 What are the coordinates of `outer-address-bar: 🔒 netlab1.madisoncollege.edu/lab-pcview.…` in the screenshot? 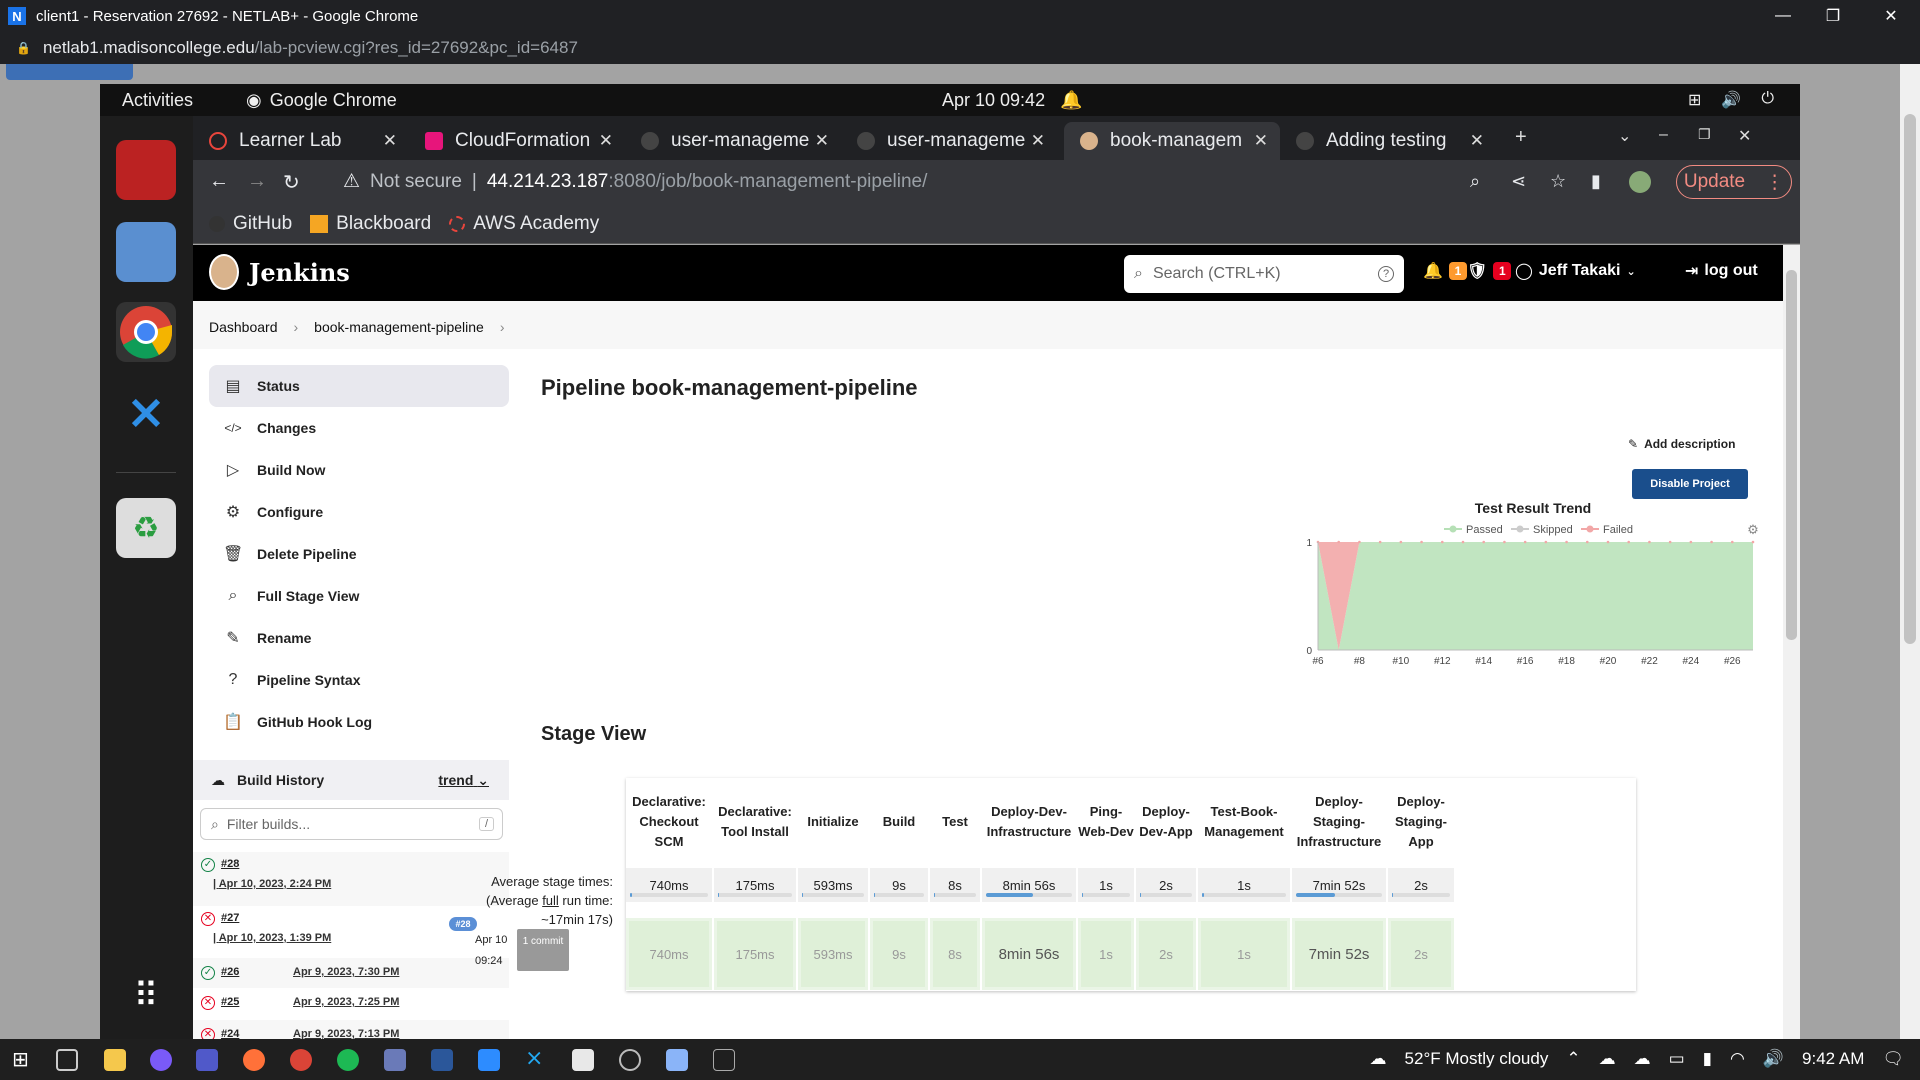 It's located at (960, 48).